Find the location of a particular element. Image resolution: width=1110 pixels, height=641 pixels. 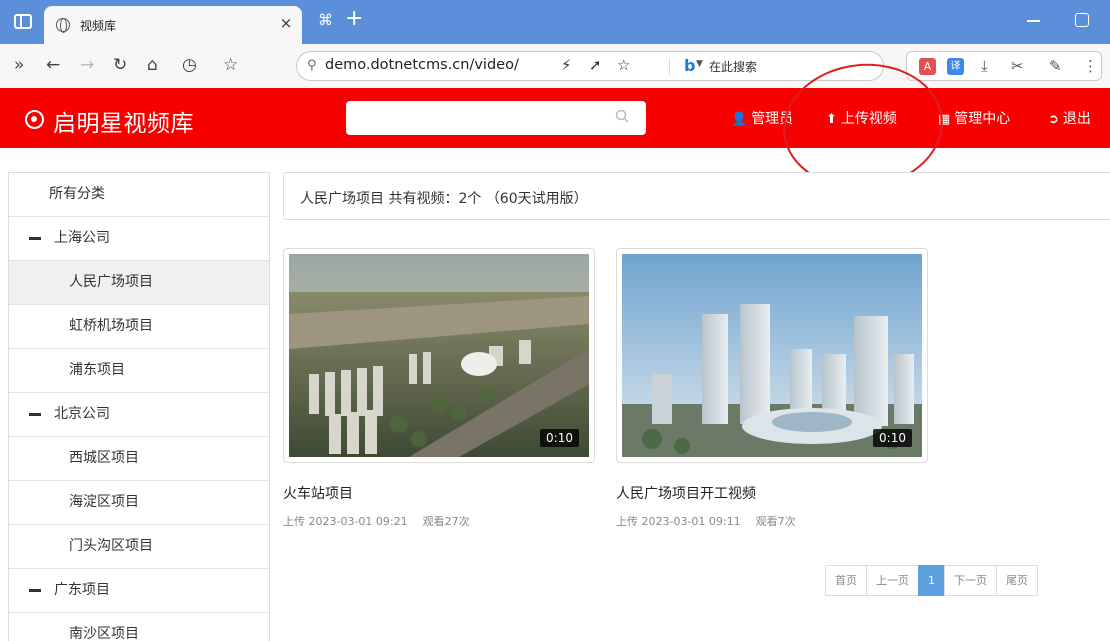

sidebar-item-haidian: 海淀区项目 is located at coordinates (139, 503).